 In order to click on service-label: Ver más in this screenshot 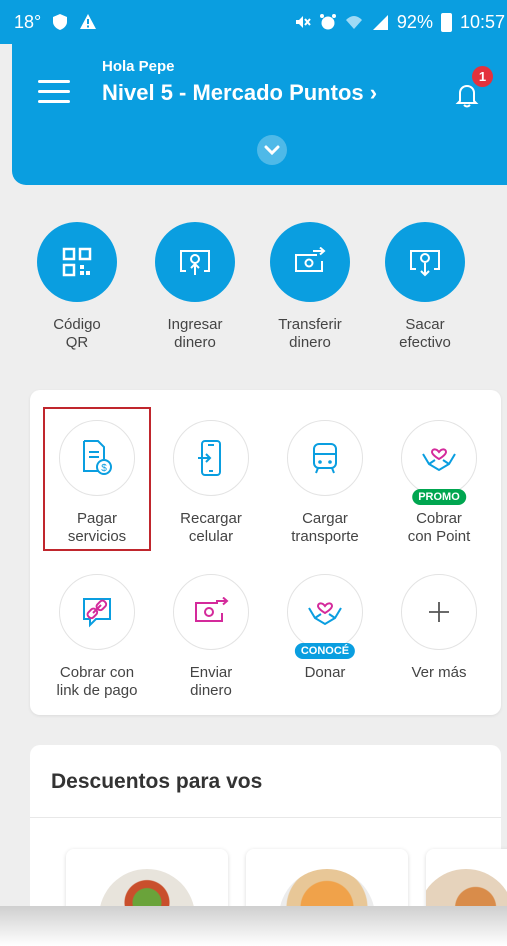, I will do `click(439, 672)`.